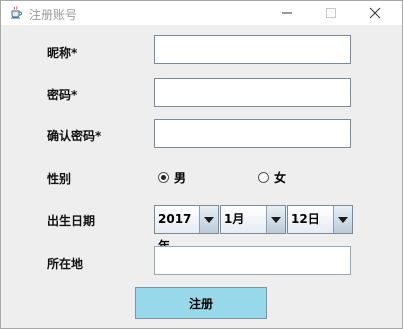 This screenshot has height=329, width=403. I want to click on window-title: 注册账号, so click(53, 15).